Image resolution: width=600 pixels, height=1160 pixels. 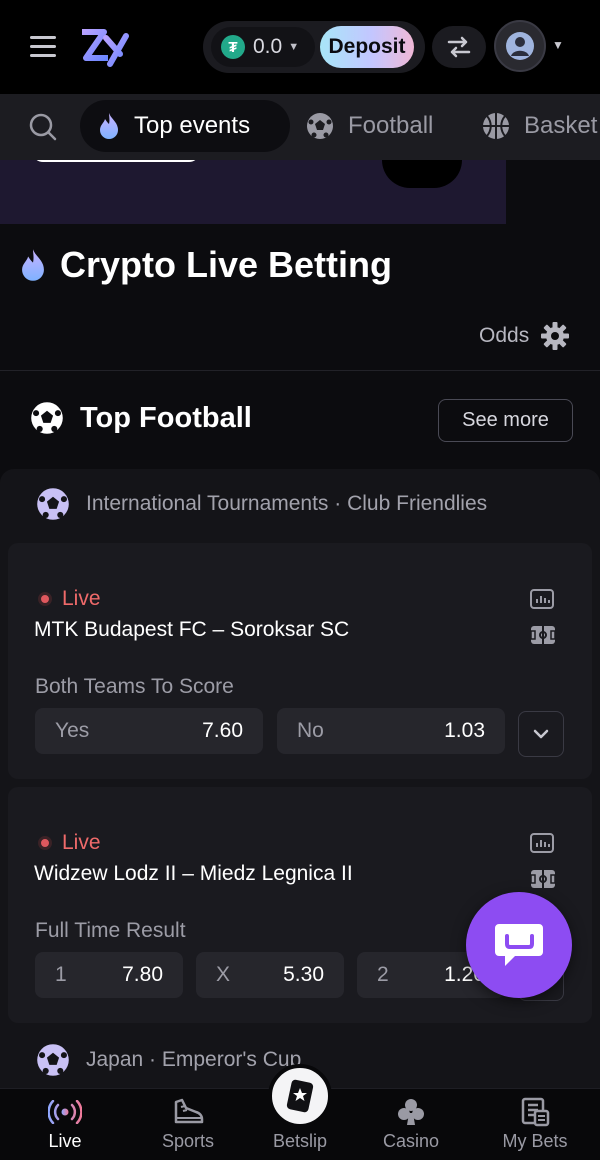 What do you see at coordinates (300, 127) in the screenshot?
I see `category-nav: Top events Football Basket` at bounding box center [300, 127].